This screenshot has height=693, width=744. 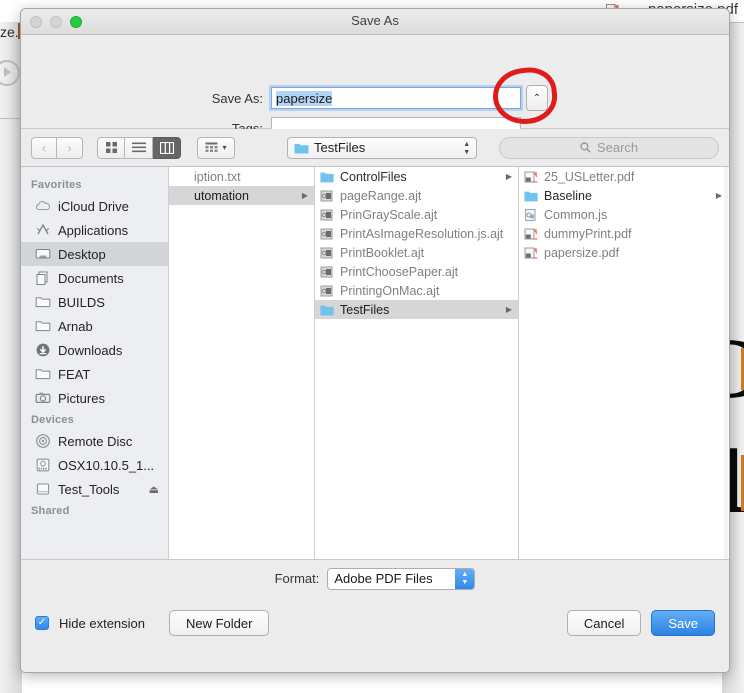 I want to click on list-item: iption.txt, so click(x=241, y=176).